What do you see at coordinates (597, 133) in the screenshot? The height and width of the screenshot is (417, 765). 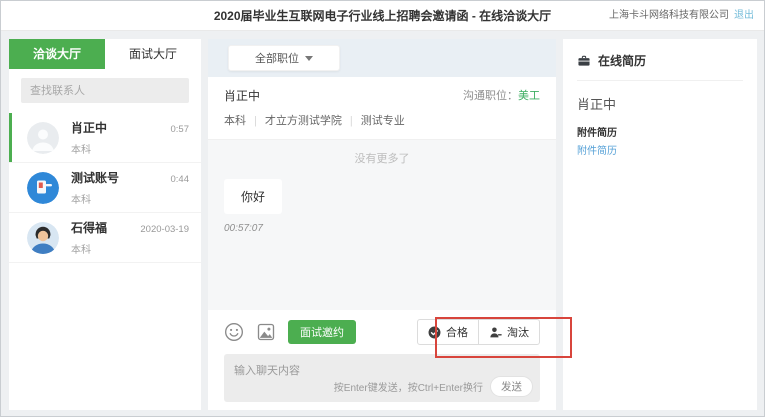 I see `attachment-resume-label: 附件简历` at bounding box center [597, 133].